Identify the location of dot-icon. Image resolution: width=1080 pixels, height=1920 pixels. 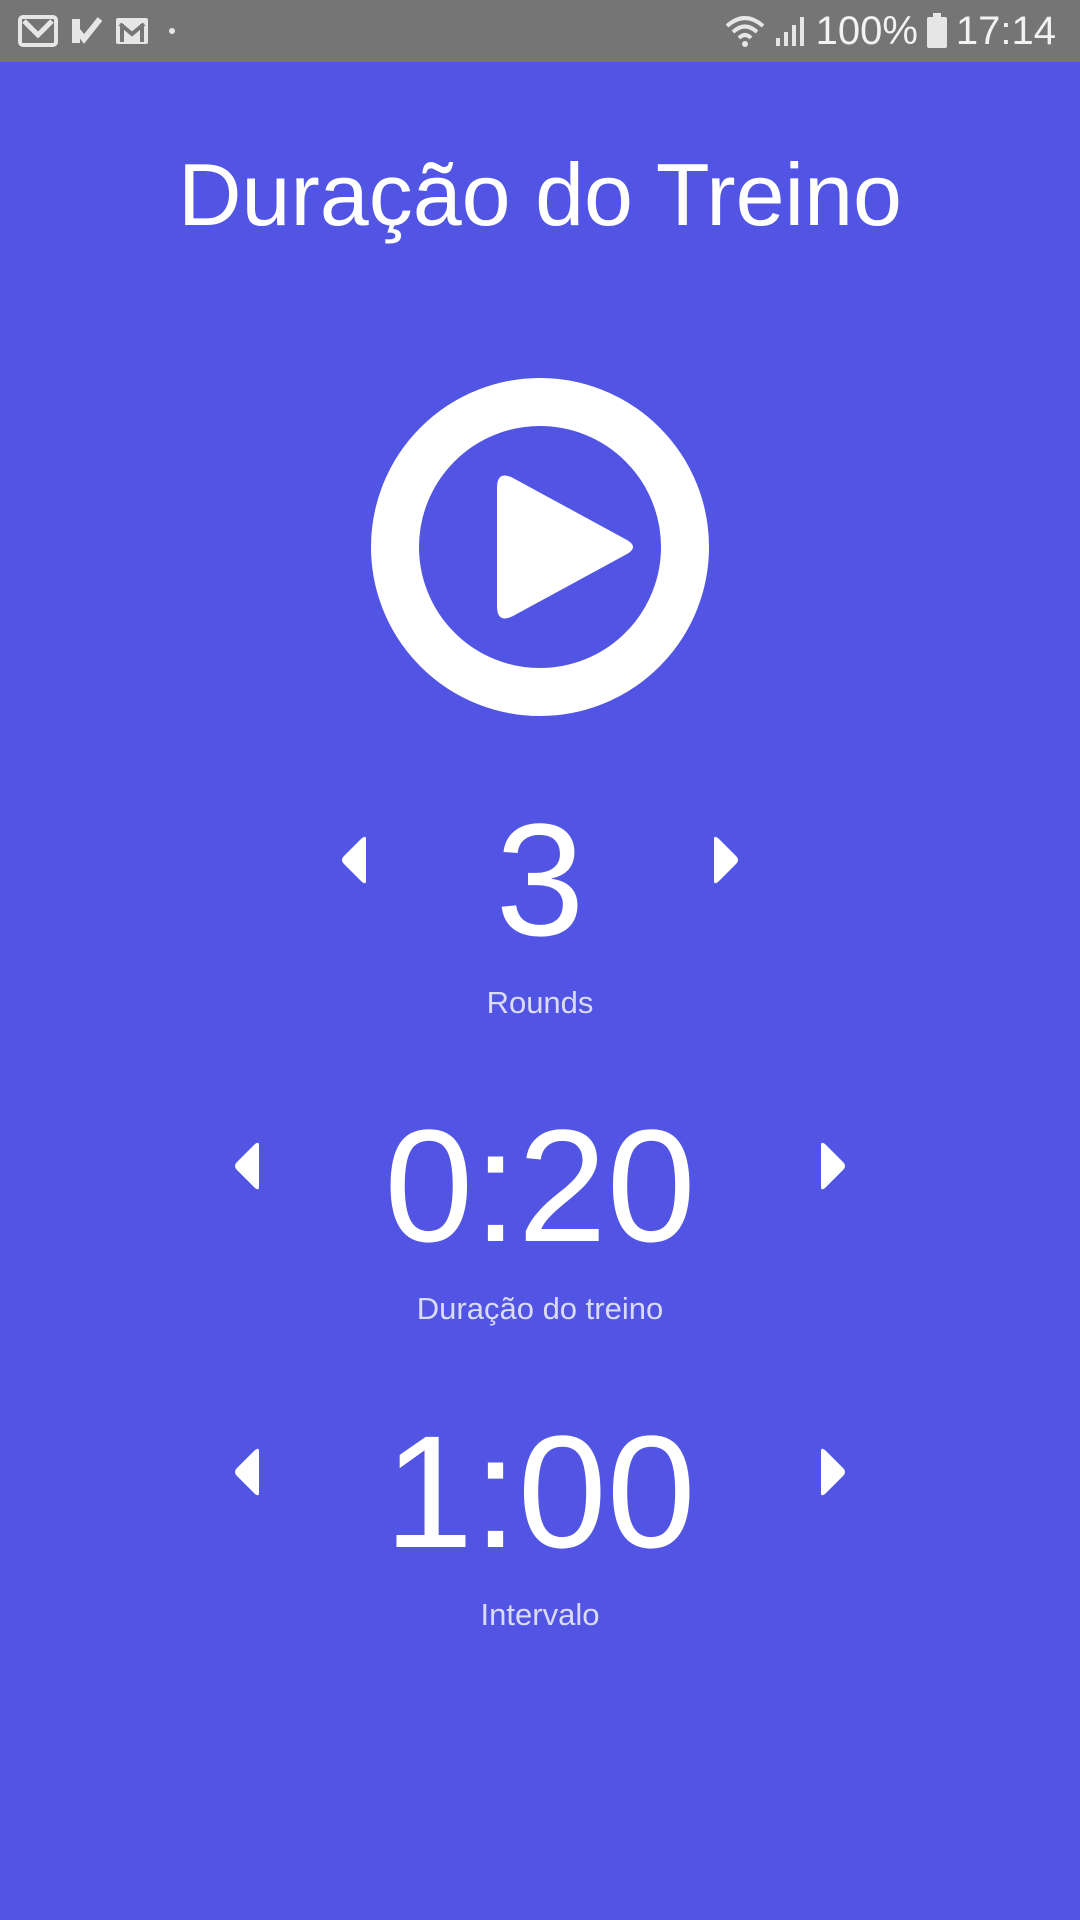
(172, 31).